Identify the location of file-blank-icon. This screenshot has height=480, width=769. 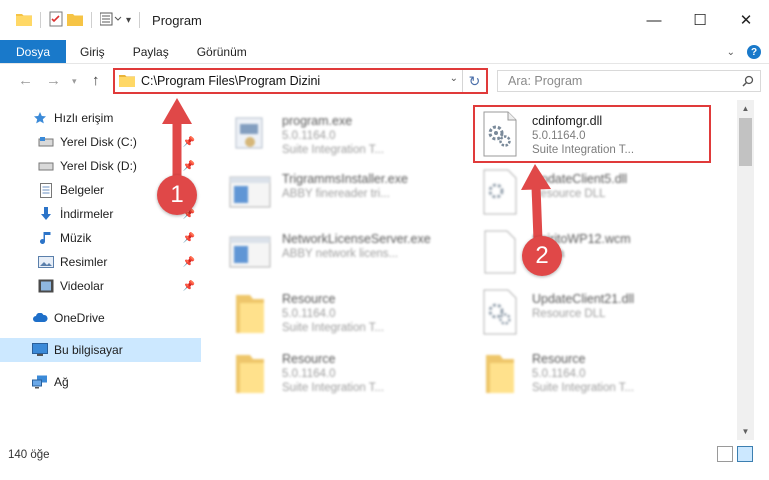
(500, 252).